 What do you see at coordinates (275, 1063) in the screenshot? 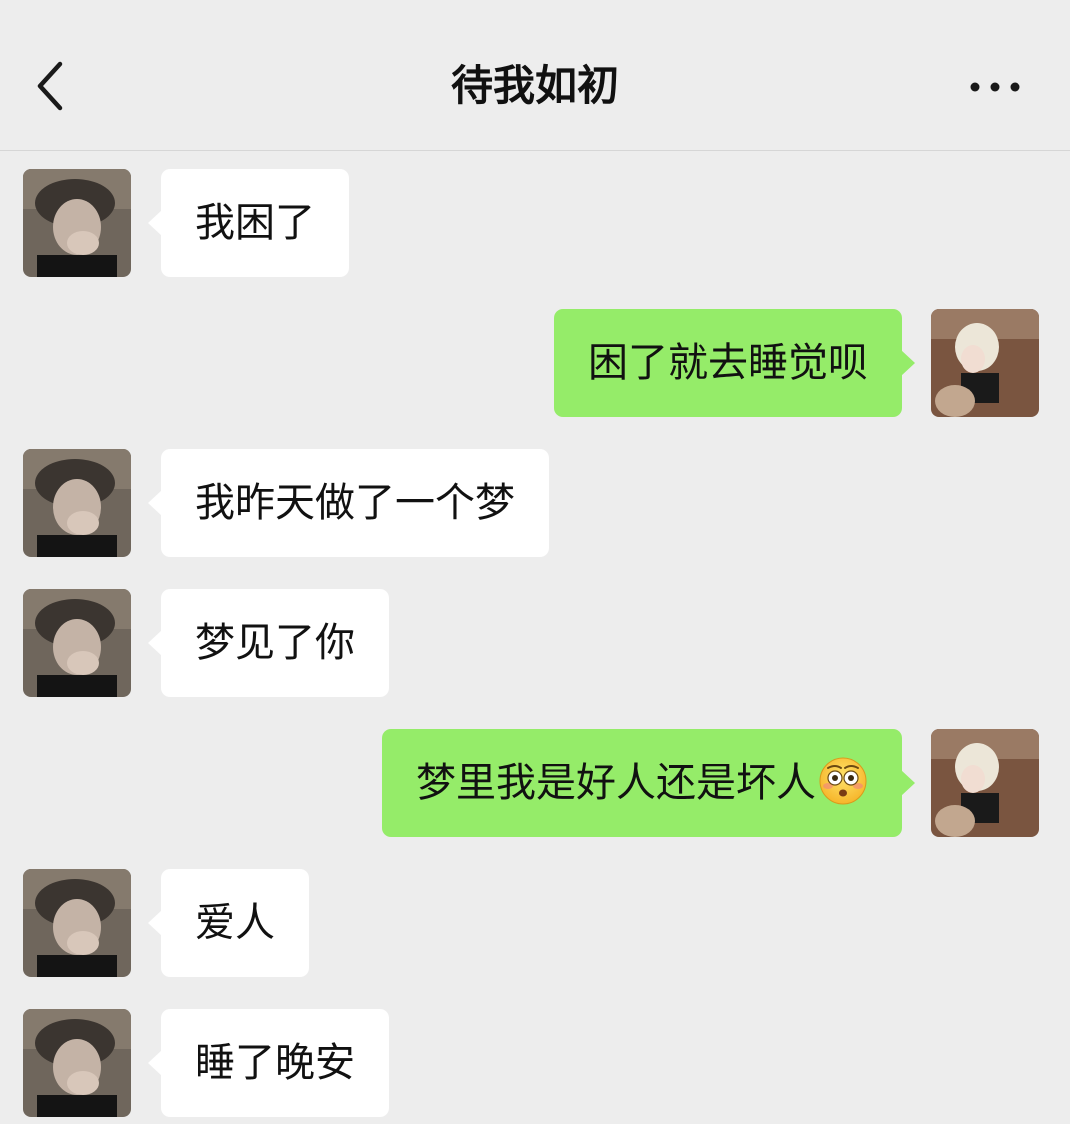
I see `message-text: 睡了晚安` at bounding box center [275, 1063].